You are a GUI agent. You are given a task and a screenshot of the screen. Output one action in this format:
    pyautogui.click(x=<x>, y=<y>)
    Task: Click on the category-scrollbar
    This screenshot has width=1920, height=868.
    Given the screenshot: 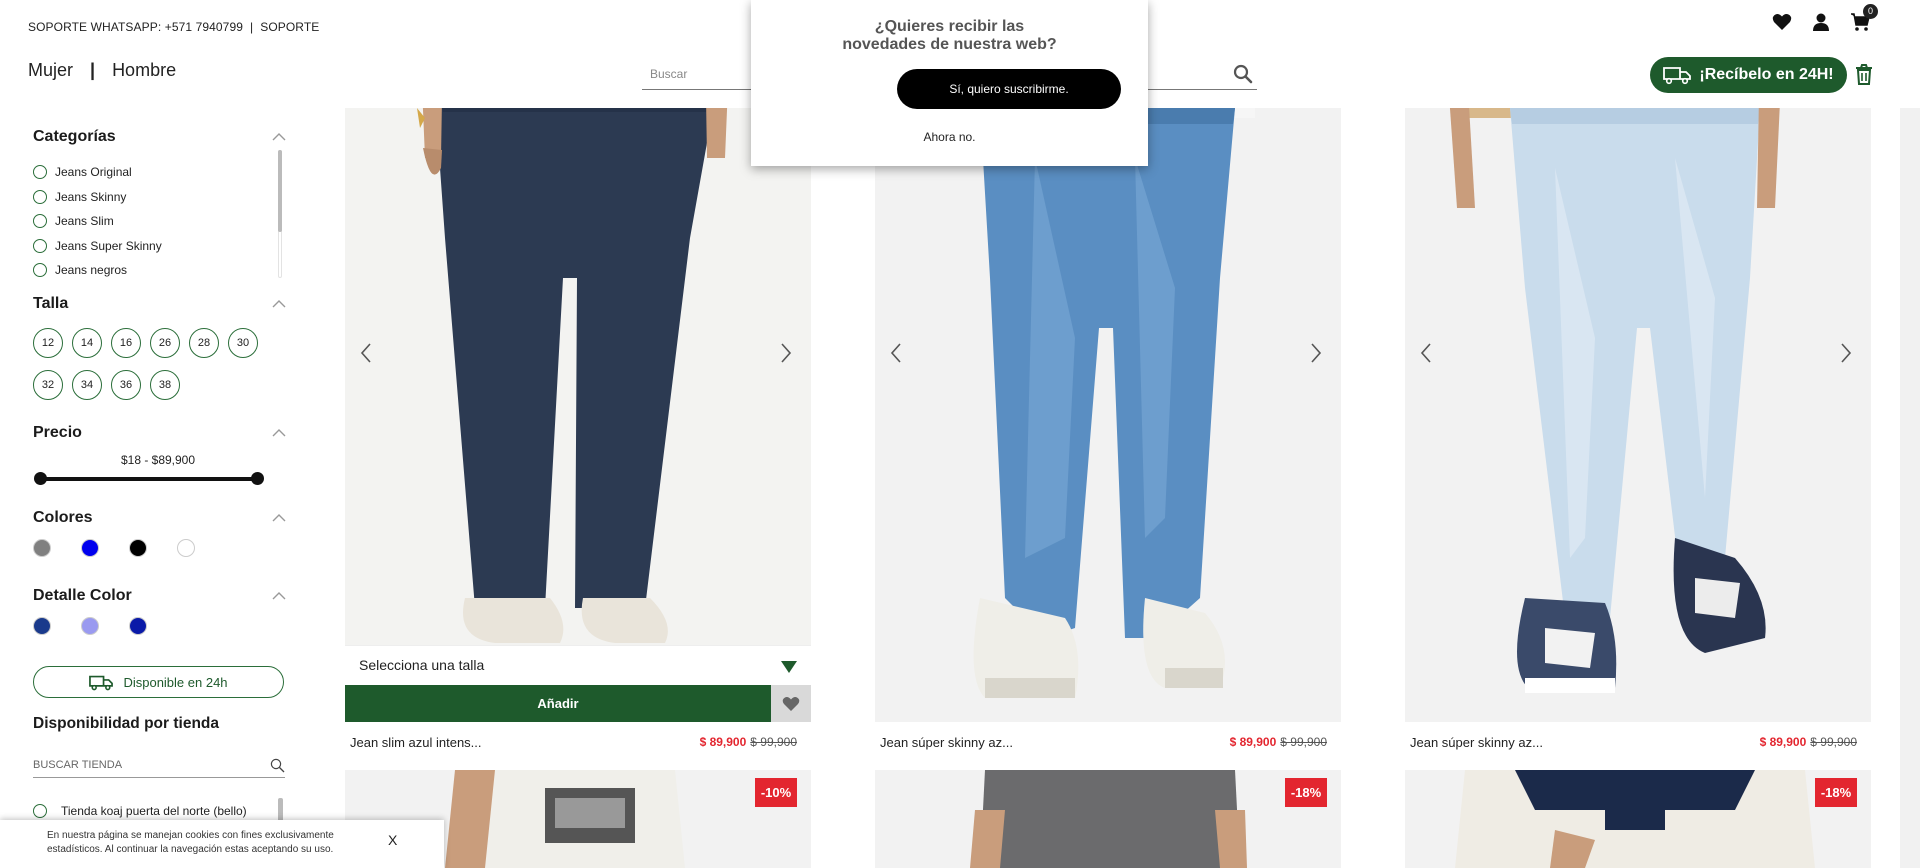 What is the action you would take?
    pyautogui.click(x=280, y=191)
    